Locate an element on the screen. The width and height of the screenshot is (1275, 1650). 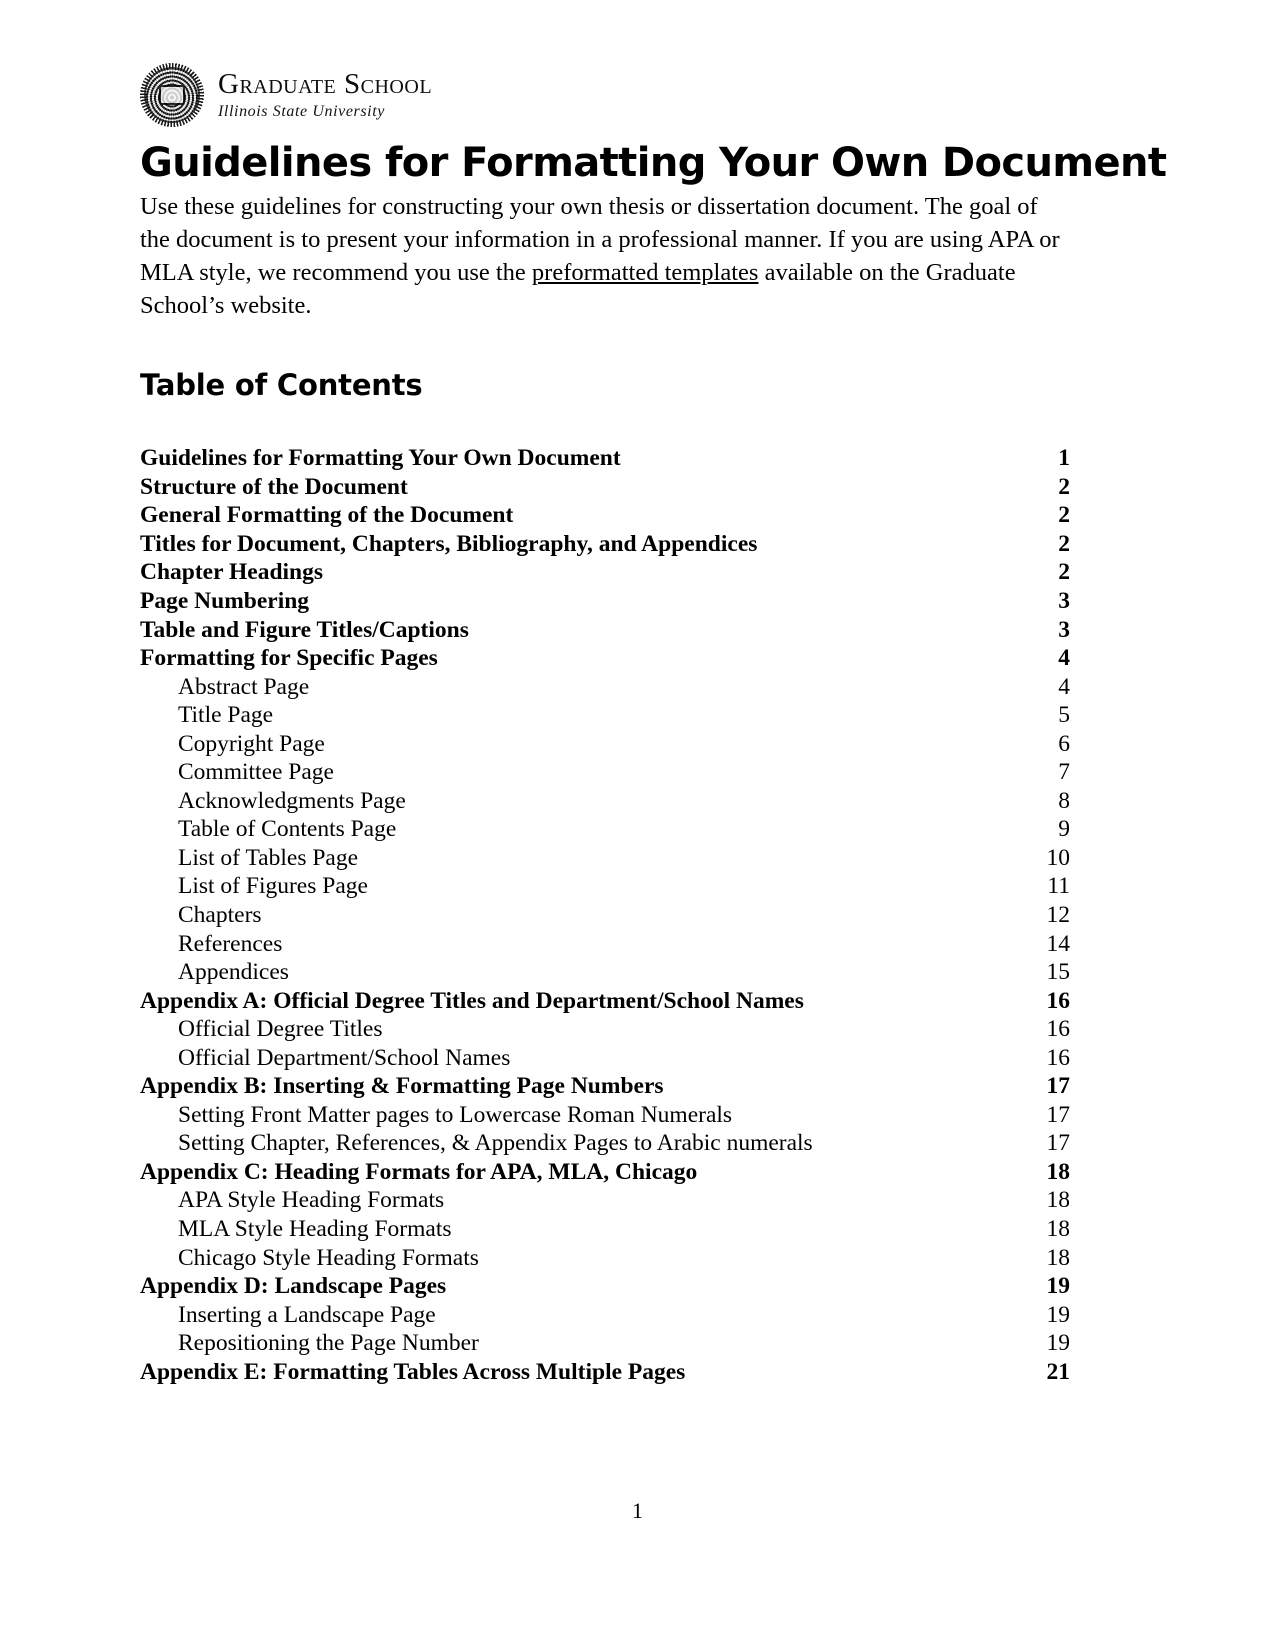
toc-entry: Committee Page 7 is located at coordinates (605, 772).